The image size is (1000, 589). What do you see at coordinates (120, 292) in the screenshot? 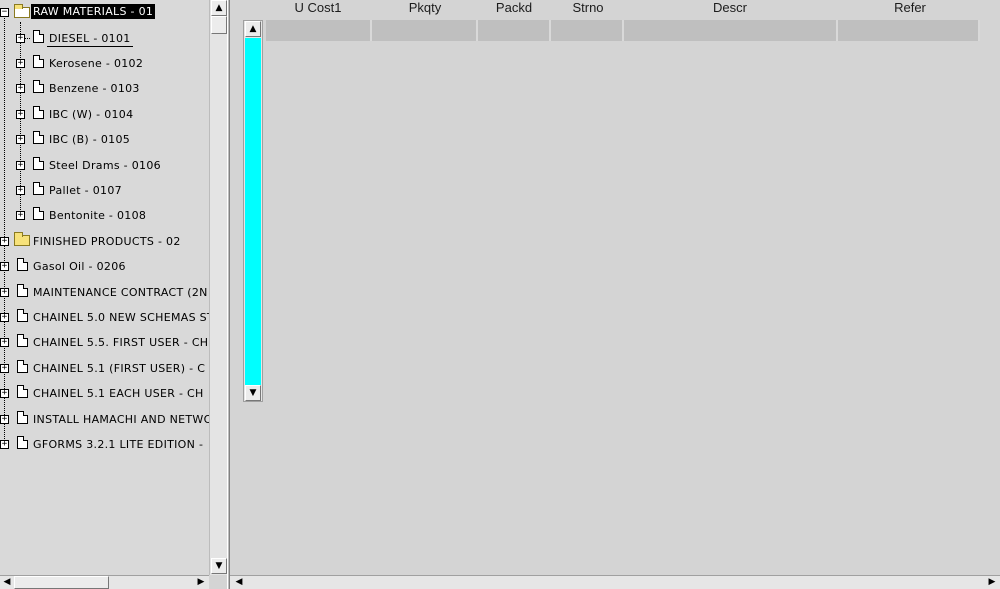
I see `tree-node-label: MAINTENANCE CONTRACT (2N` at bounding box center [120, 292].